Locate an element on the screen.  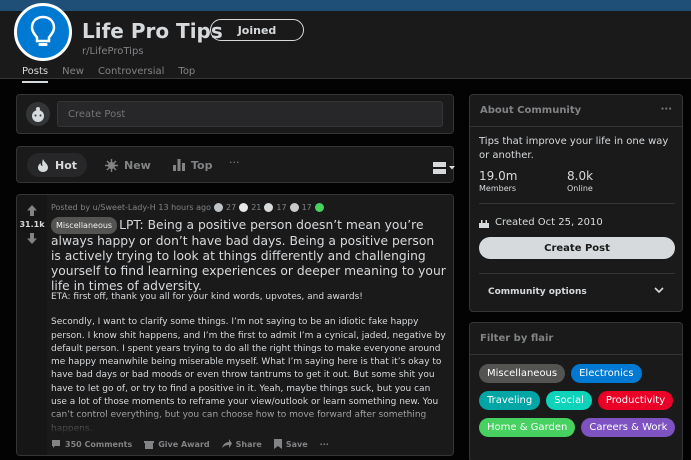
avatar is located at coordinates (38, 114).